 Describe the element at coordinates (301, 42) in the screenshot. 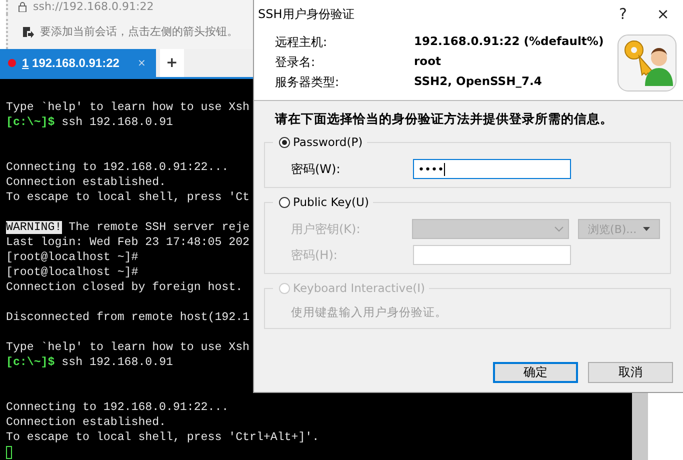

I see `info-label: 远程主机:` at that location.